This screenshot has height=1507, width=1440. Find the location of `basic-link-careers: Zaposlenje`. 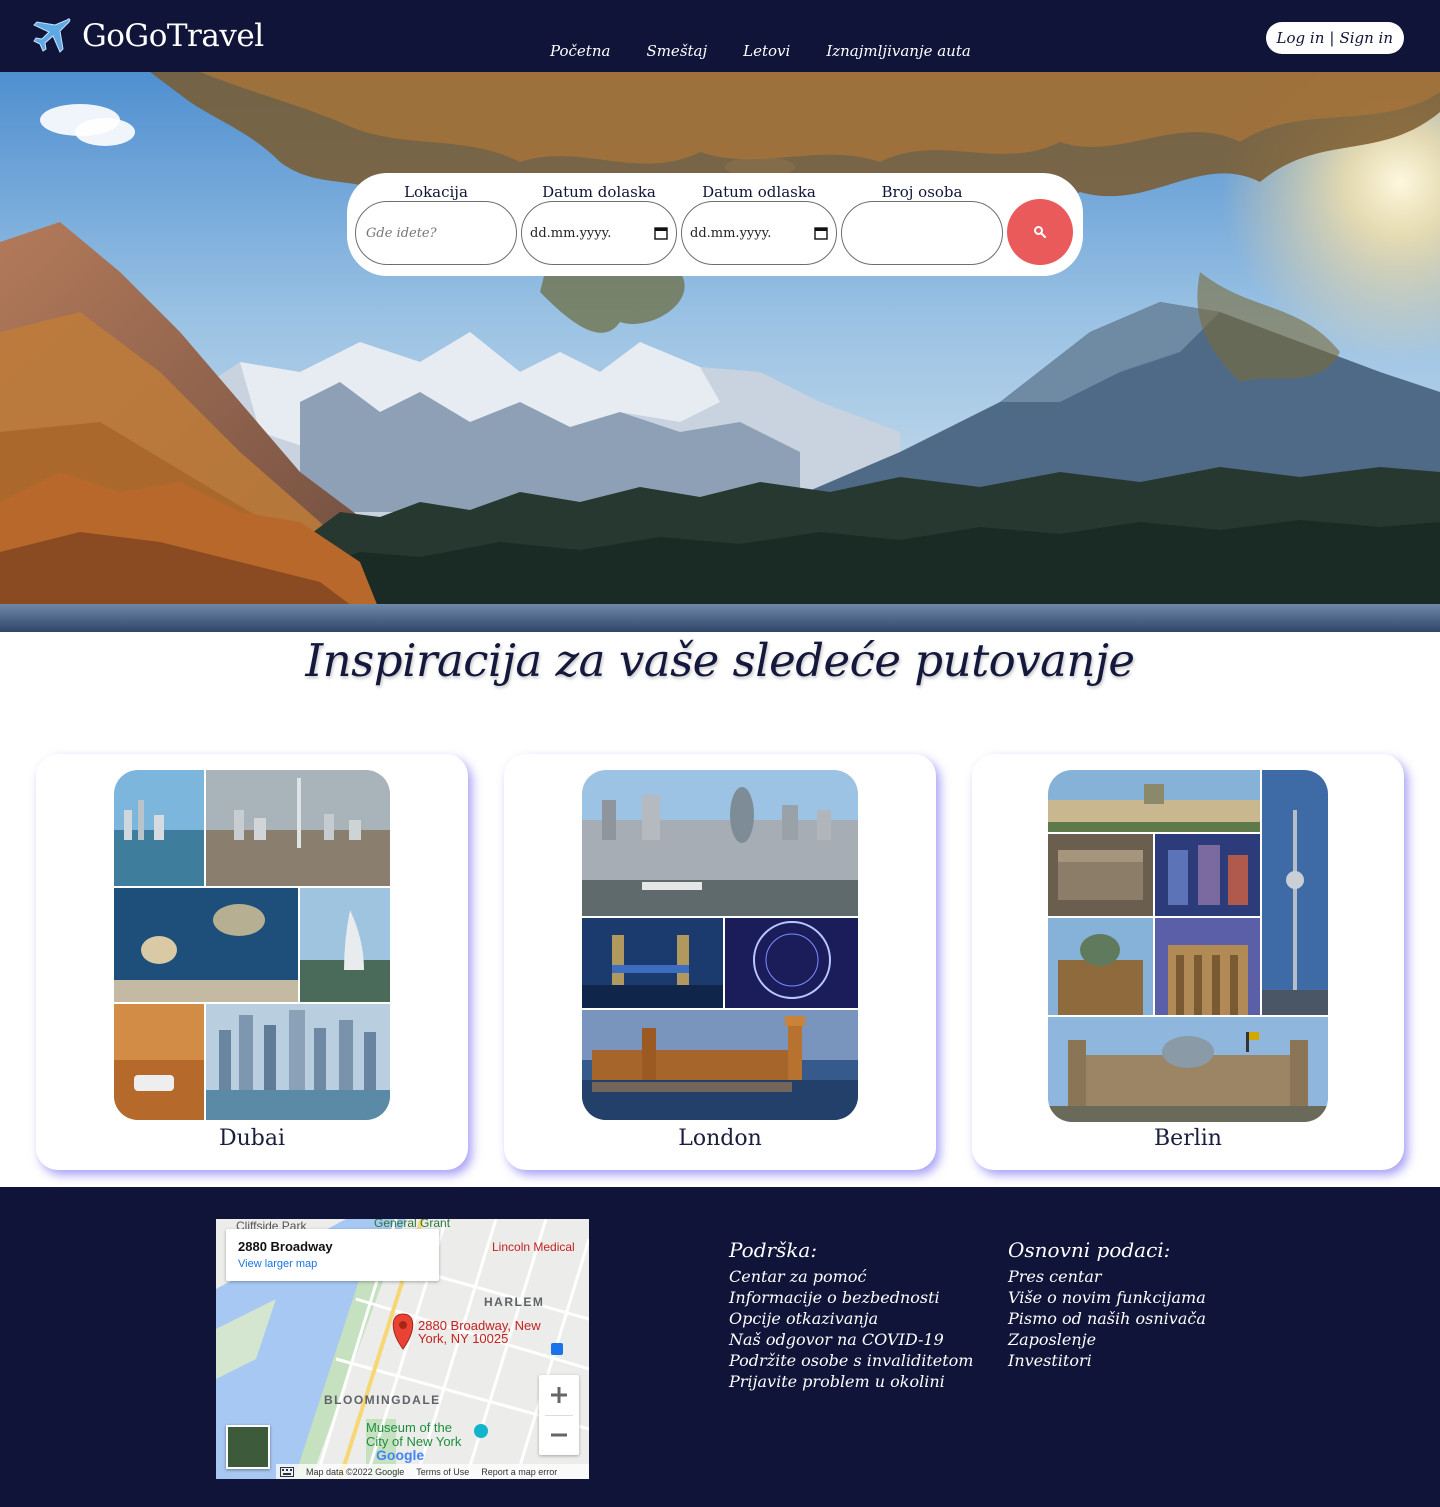

basic-link-careers: Zaposlenje is located at coordinates (1107, 1339).